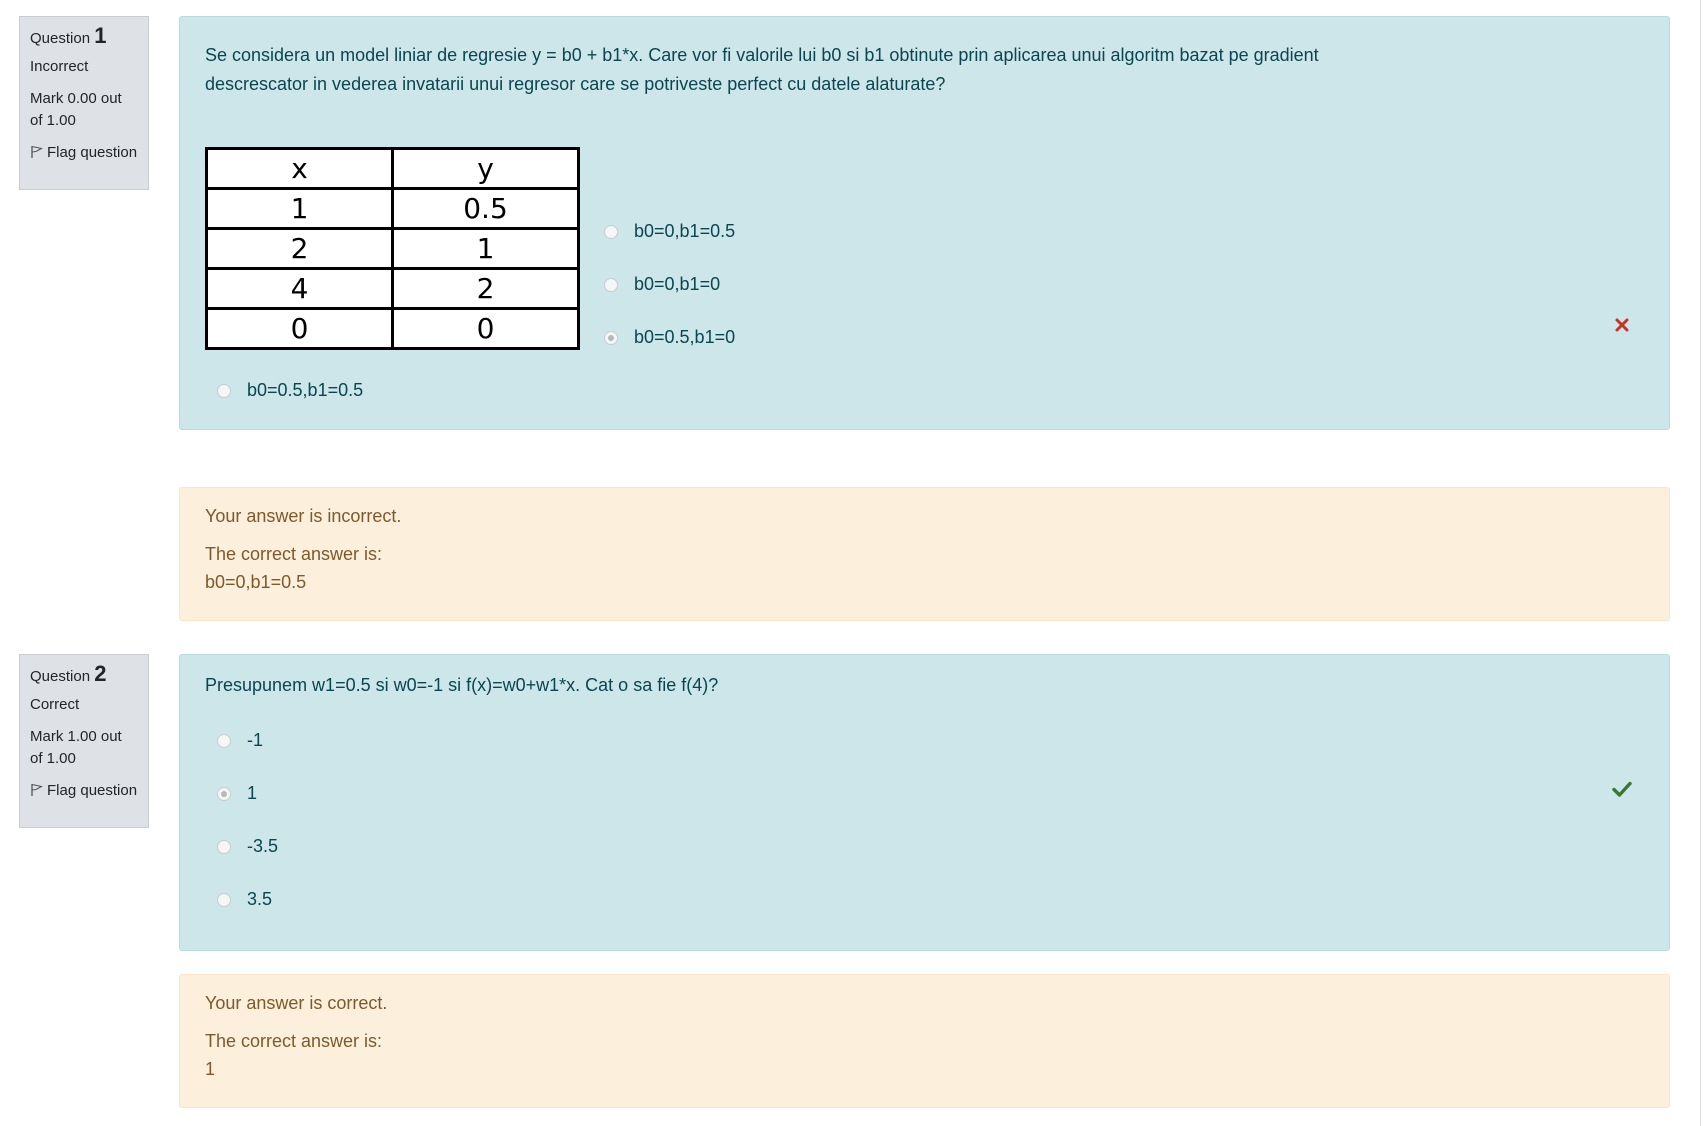  Describe the element at coordinates (1700, 563) in the screenshot. I see `page-right-border` at that location.